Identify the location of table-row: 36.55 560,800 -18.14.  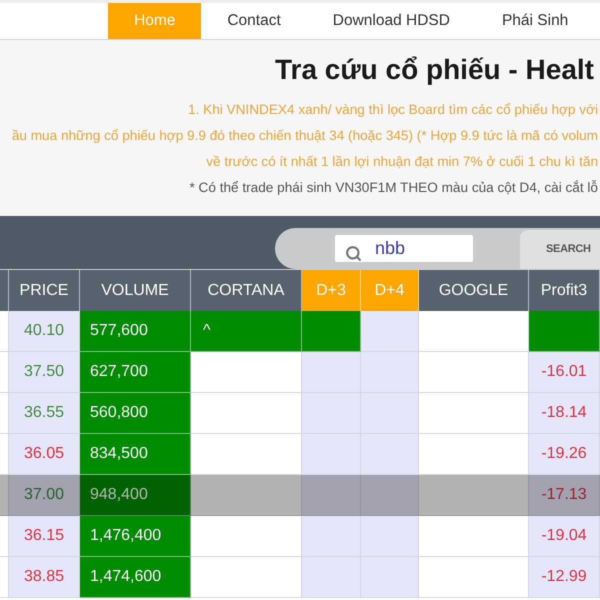
(300, 413).